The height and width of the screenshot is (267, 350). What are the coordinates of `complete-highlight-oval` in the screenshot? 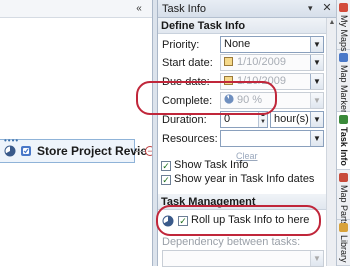 It's located at (206, 98).